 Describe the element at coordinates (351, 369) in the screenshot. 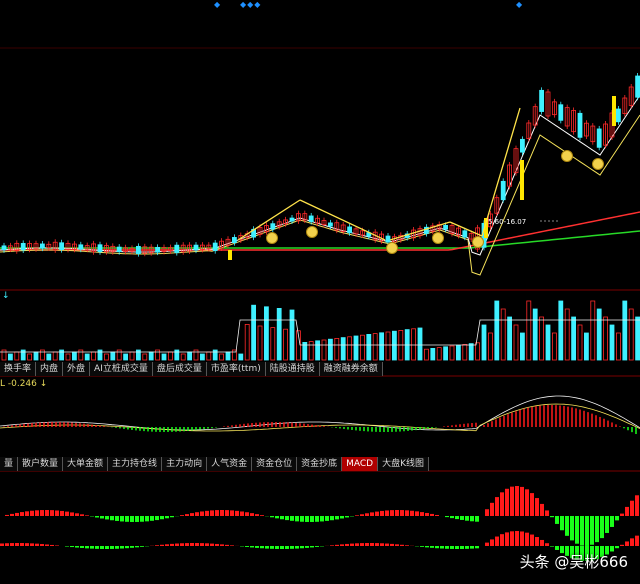

I see `volume-tab-7: 融资融券余额` at that location.